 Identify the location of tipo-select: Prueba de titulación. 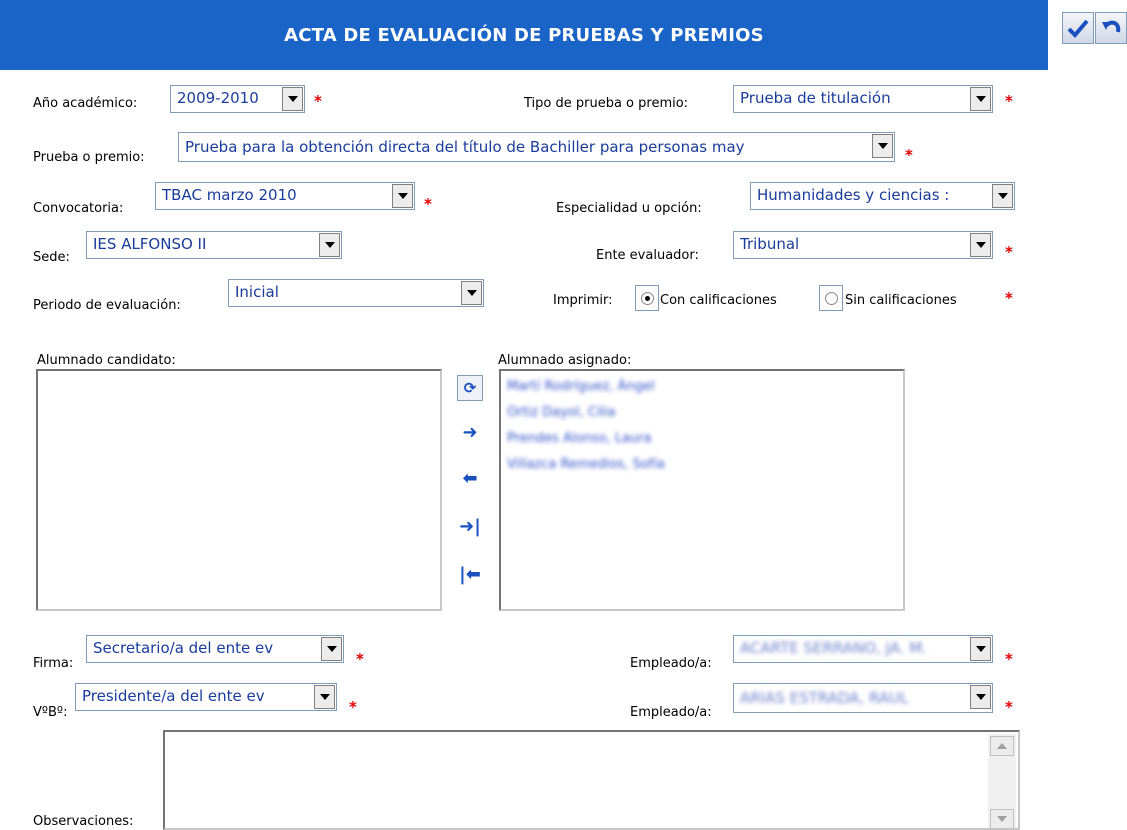
(863, 99).